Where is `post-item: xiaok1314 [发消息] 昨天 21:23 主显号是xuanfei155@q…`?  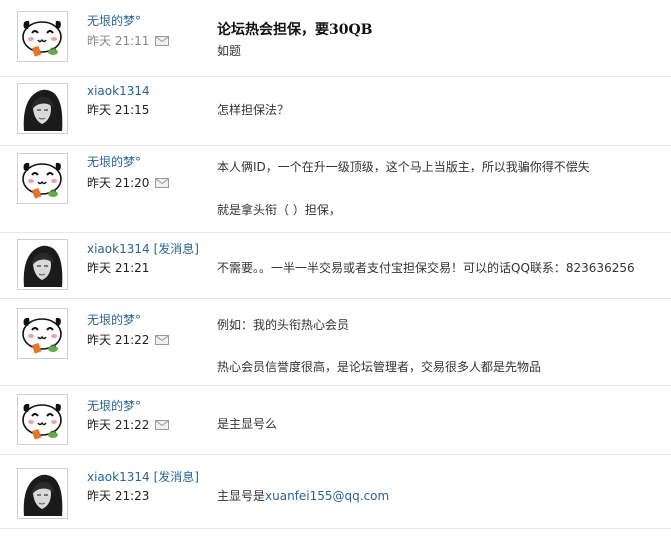
post-item: xiaok1314 [发消息] 昨天 21:23 主显号是xuanfei155@q… is located at coordinates (335, 491).